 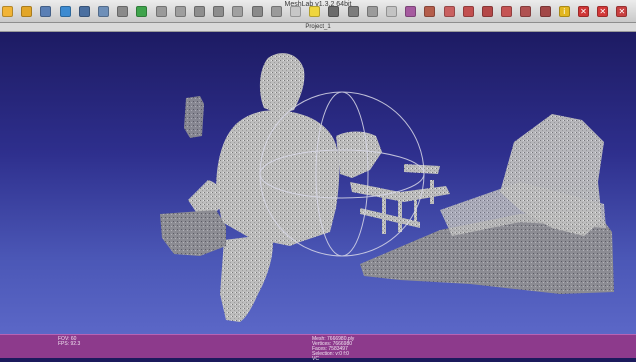 I want to click on close-mesh-icon, so click(x=142, y=11).